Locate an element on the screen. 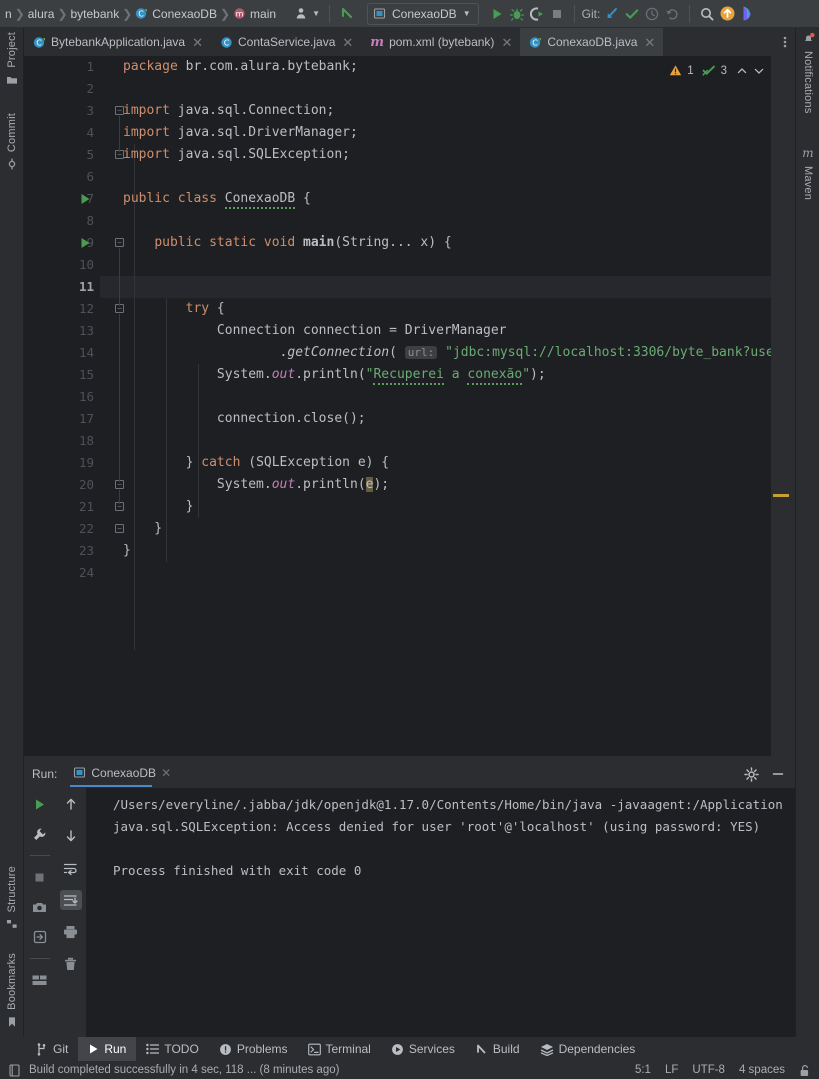  run-tab-conexaodb: ConexaoDB ✕ is located at coordinates (122, 774).